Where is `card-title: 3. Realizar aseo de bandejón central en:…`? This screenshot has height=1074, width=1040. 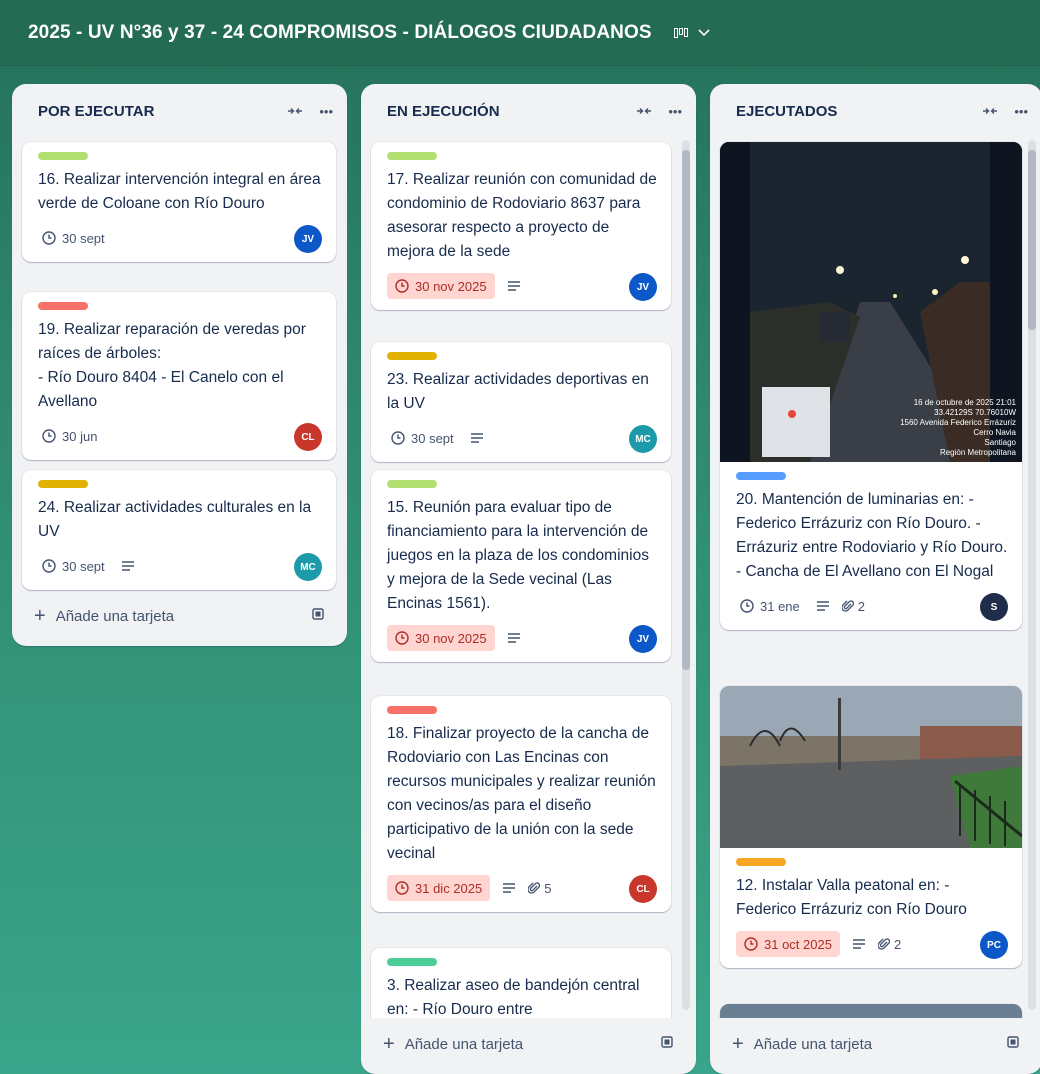 card-title: 3. Realizar aseo de bandejón central en:… is located at coordinates (513, 997).